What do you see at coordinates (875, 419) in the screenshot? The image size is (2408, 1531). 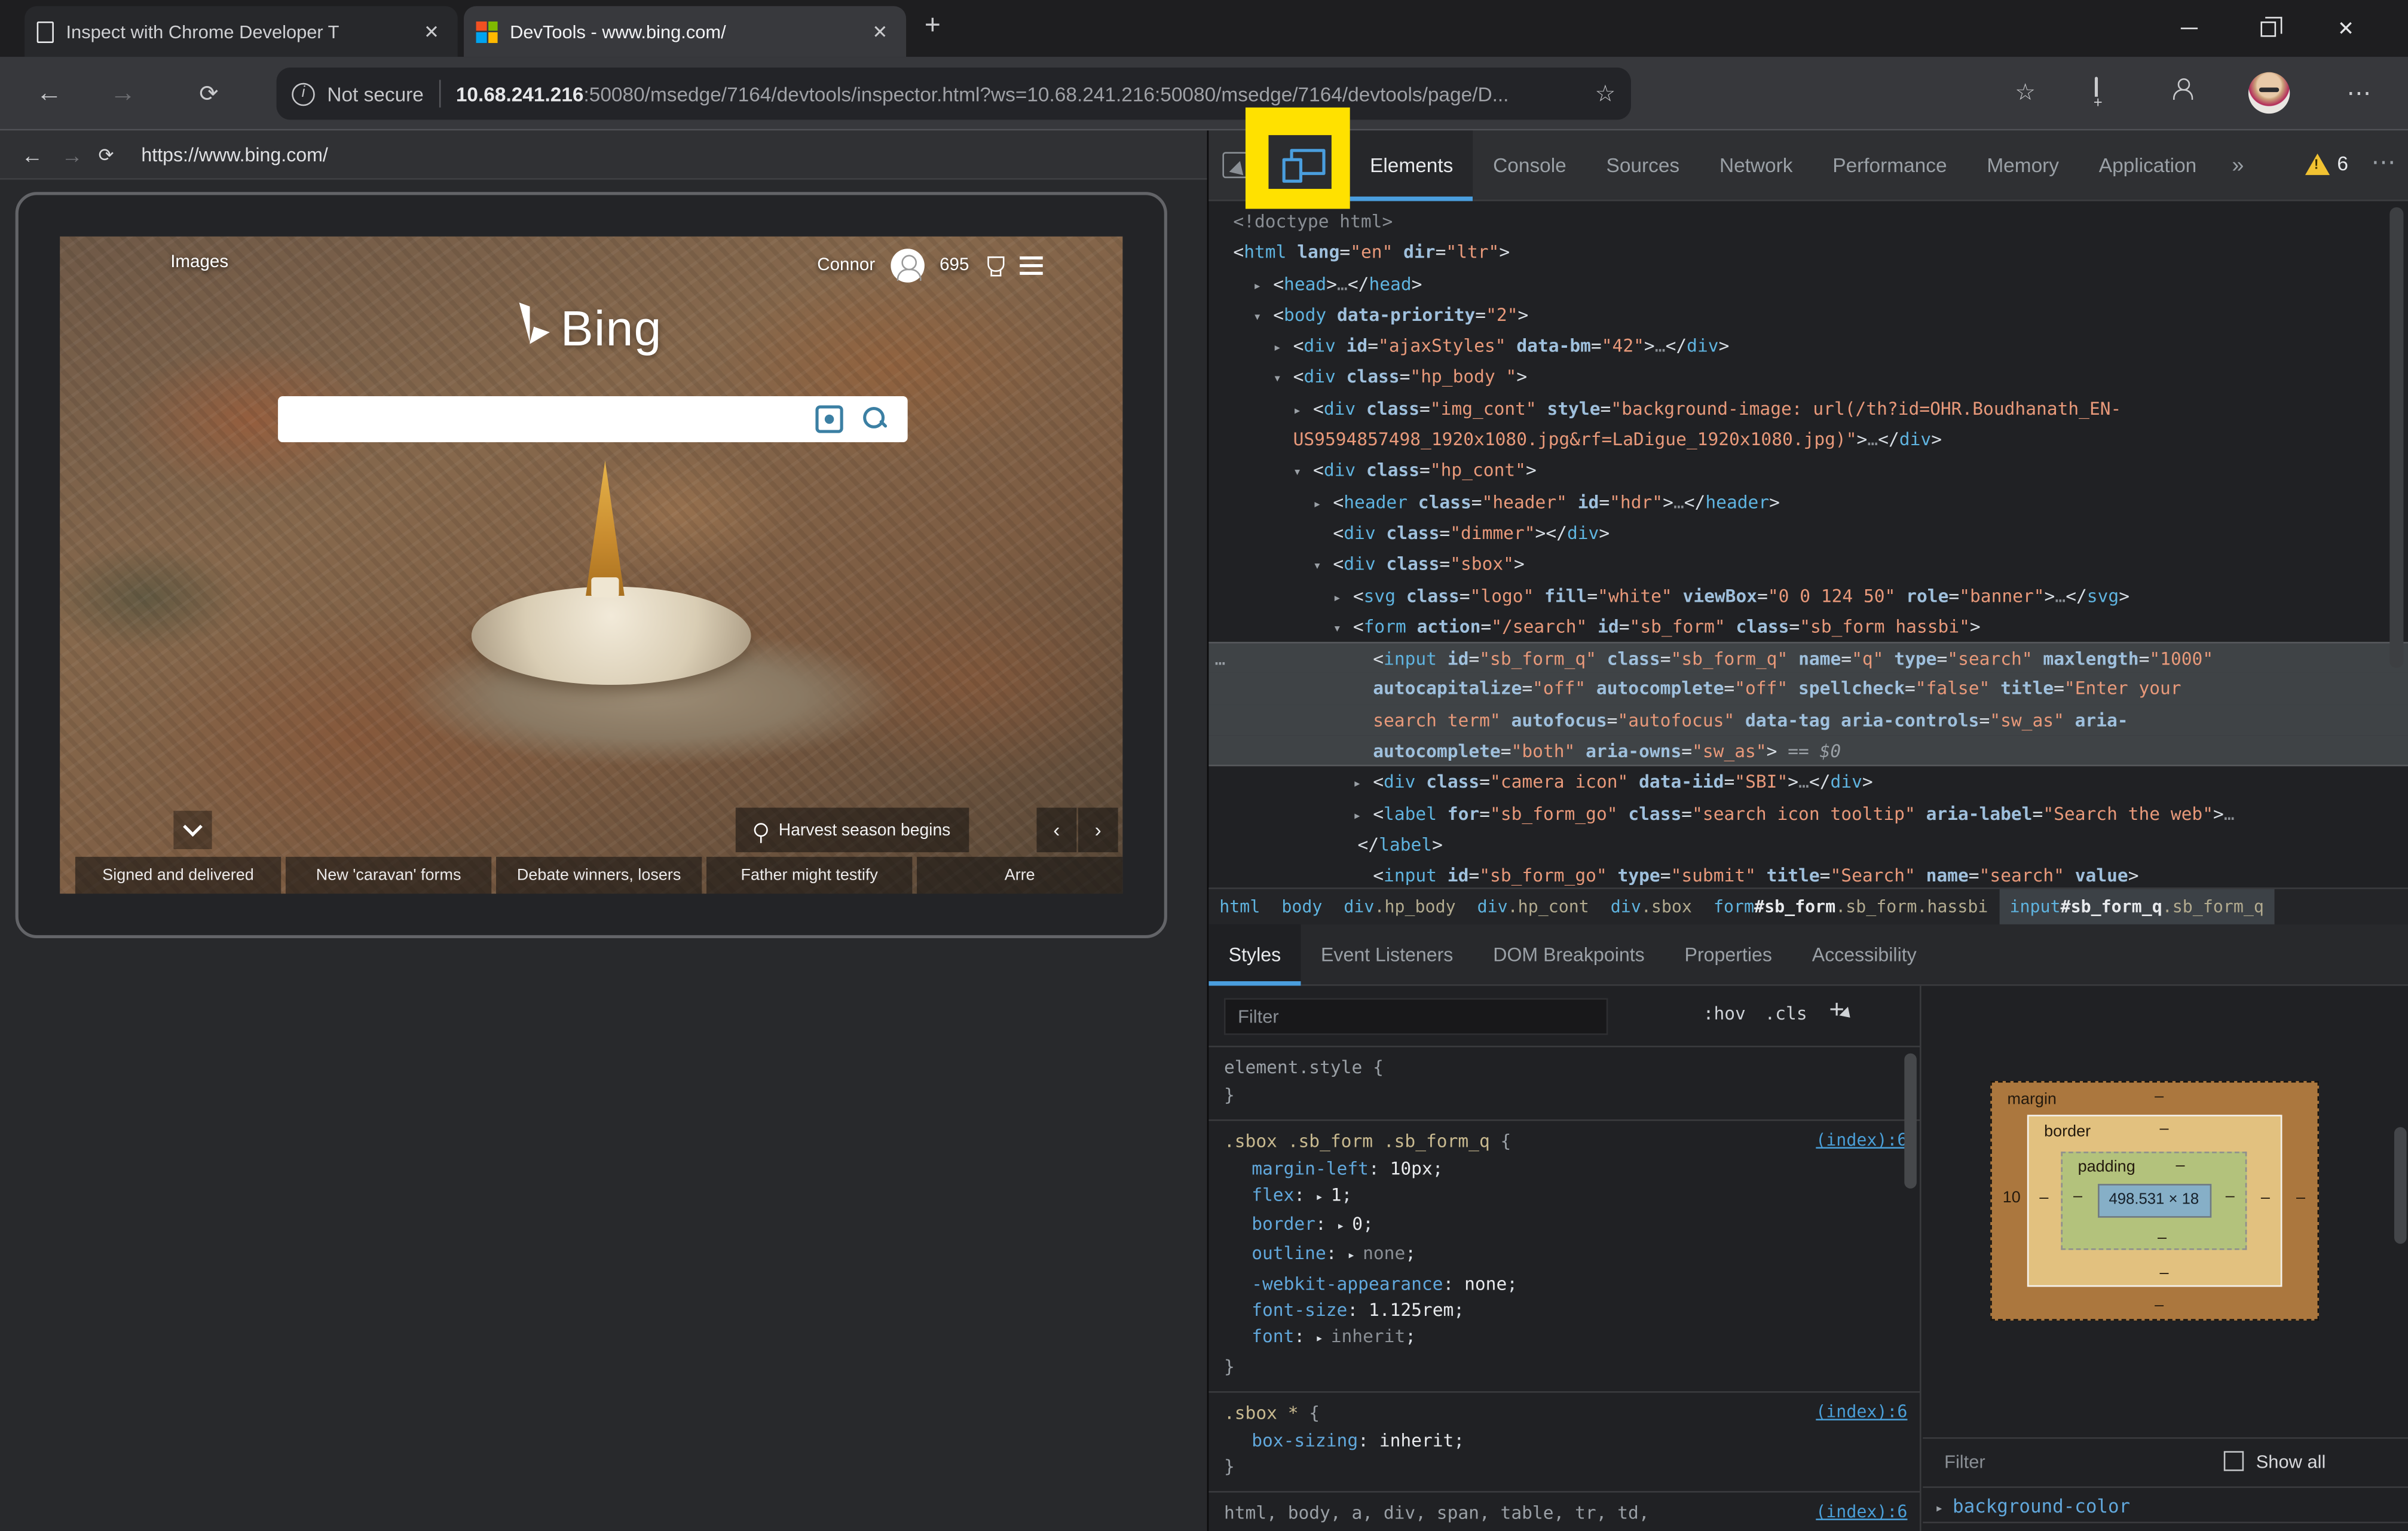 I see `search-magnifier-icon` at bounding box center [875, 419].